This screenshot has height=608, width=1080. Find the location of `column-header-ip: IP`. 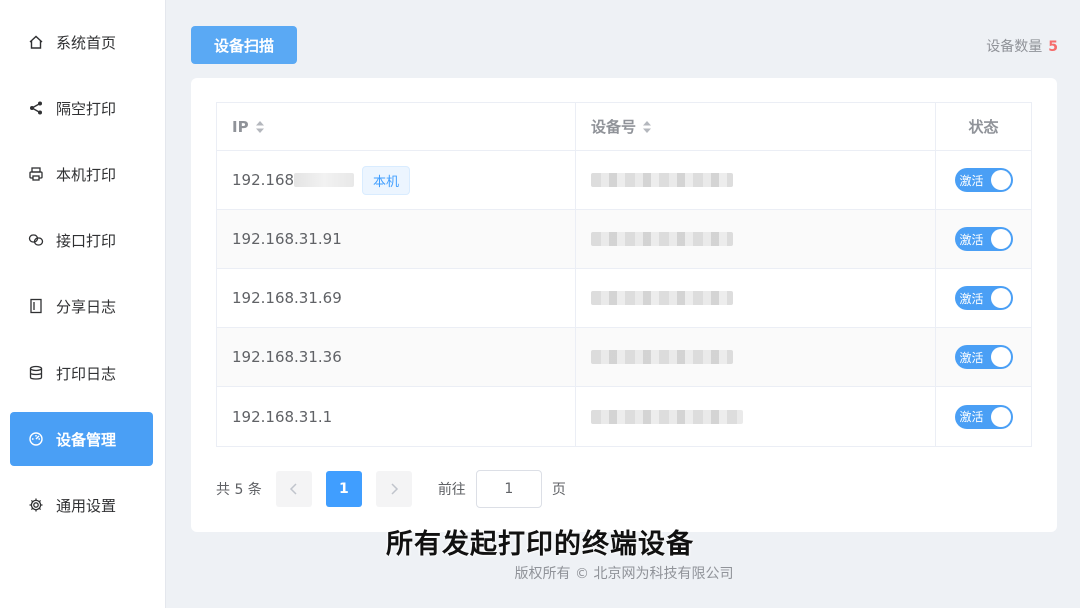

column-header-ip: IP is located at coordinates (396, 126).